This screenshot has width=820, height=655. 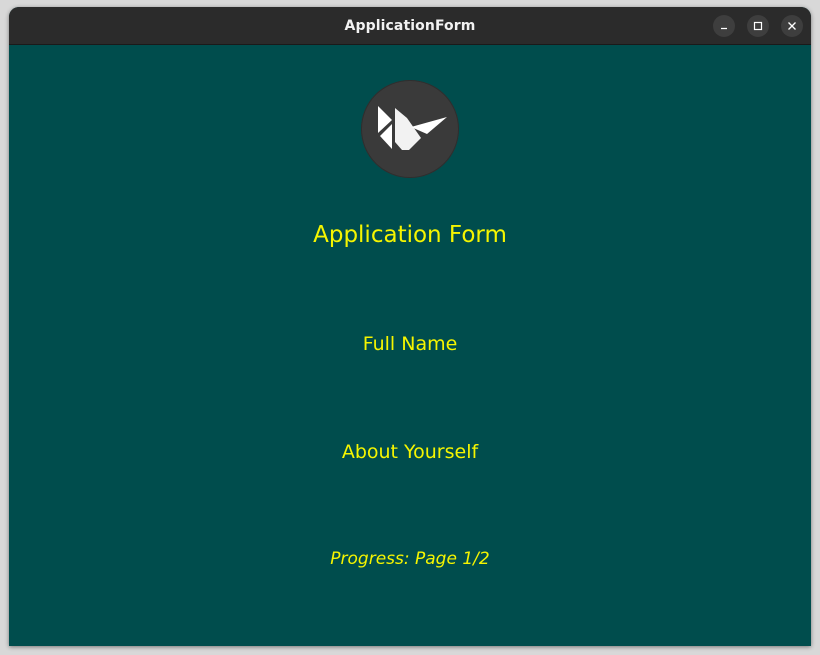 I want to click on title-bar: ApplicationForm, so click(x=410, y=26).